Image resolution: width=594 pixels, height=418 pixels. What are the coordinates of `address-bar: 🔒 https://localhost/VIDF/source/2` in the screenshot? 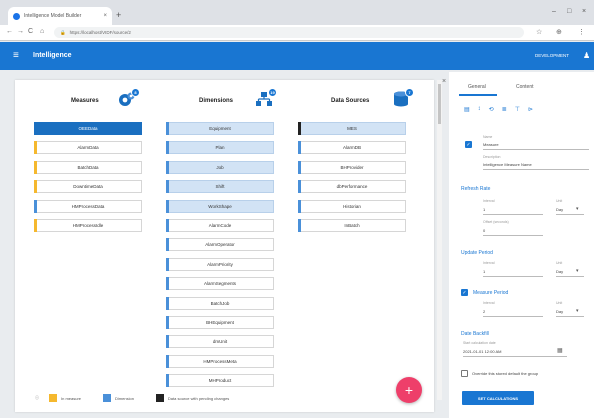 It's located at (289, 32).